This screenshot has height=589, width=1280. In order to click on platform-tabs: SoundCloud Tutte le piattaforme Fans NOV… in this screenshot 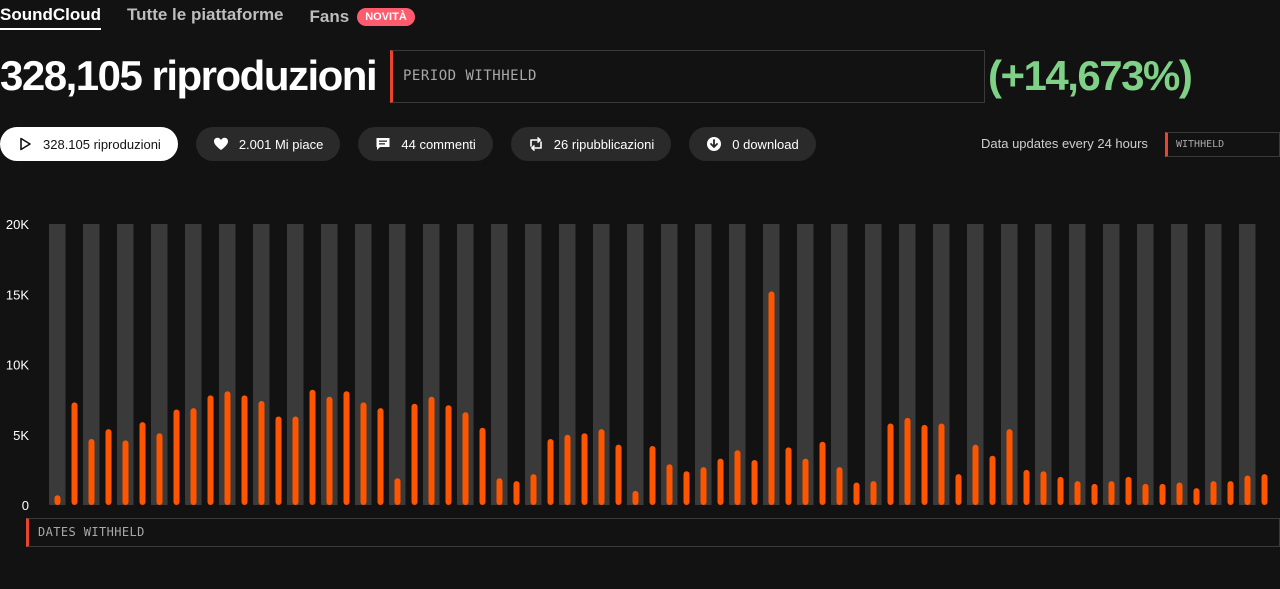, I will do `click(207, 17)`.